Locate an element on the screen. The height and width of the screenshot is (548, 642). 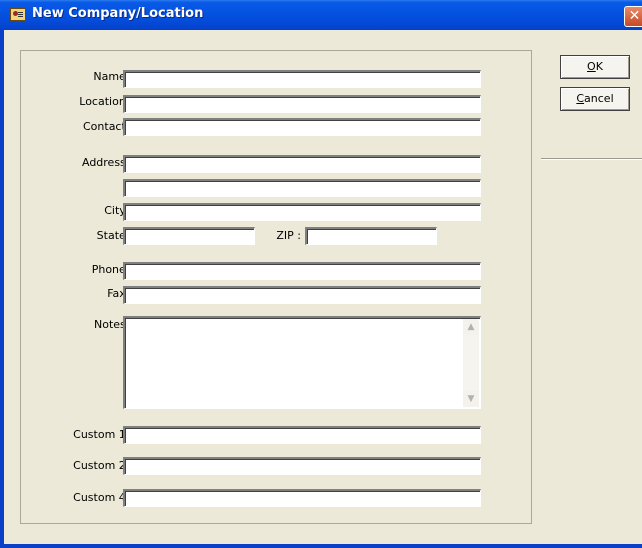
phone-field is located at coordinates (302, 271).